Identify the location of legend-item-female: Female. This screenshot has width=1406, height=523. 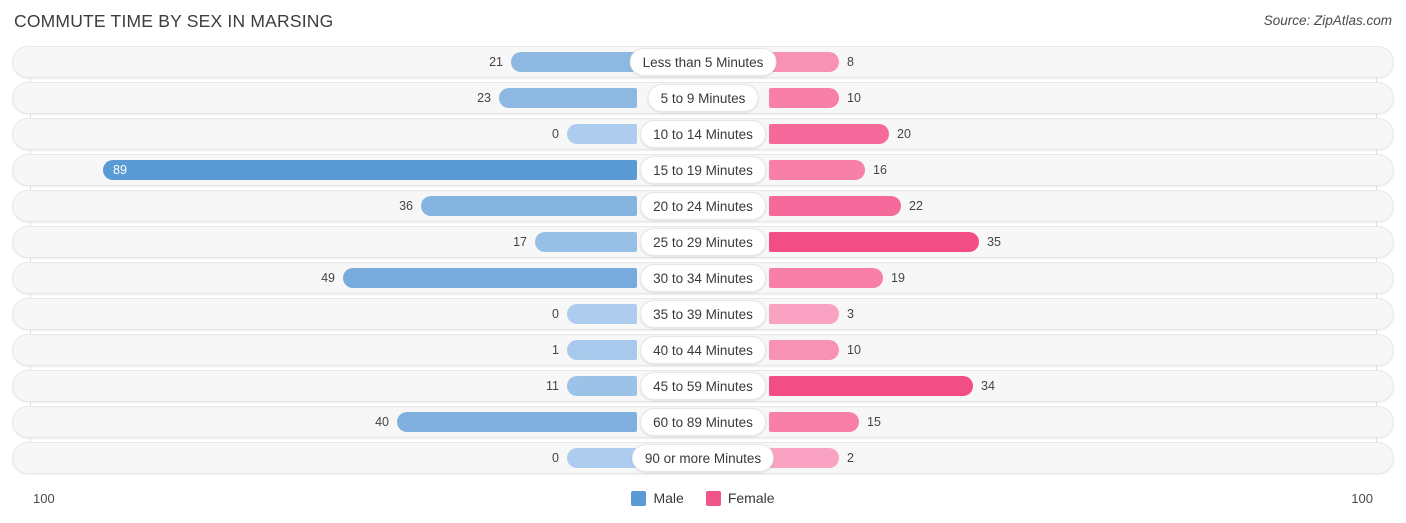
(740, 498).